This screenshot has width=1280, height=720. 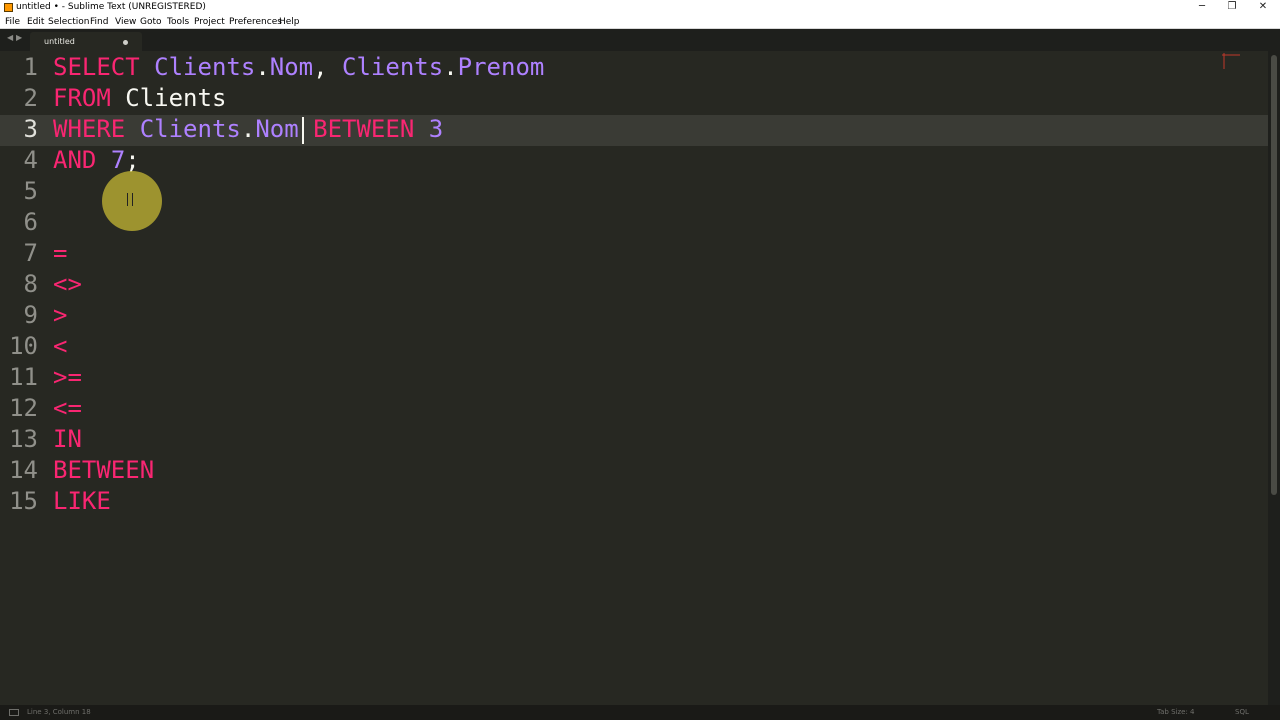 What do you see at coordinates (30, 191) in the screenshot?
I see `line-number: 5` at bounding box center [30, 191].